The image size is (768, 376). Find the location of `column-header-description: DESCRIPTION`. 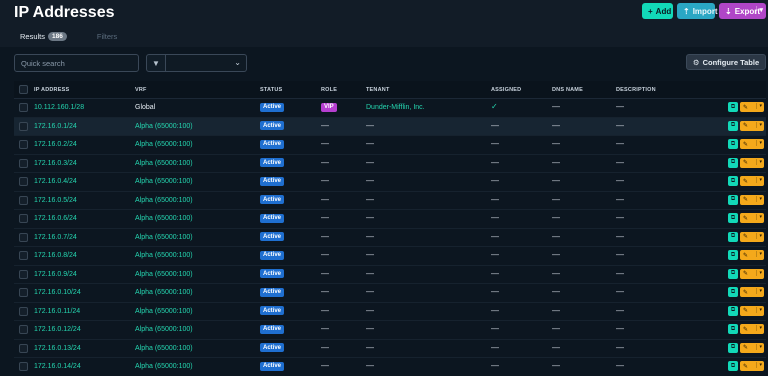

column-header-description: DESCRIPTION is located at coordinates (636, 90).